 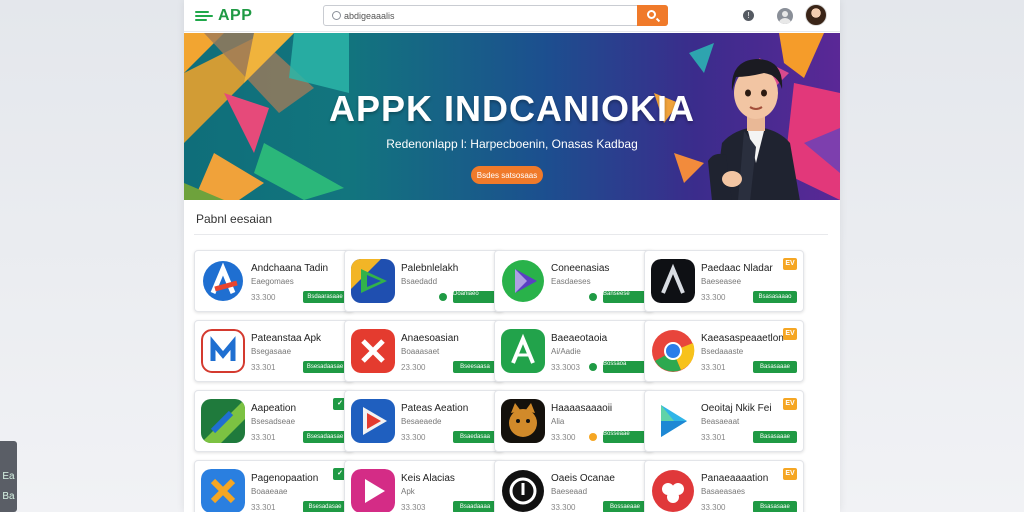 What do you see at coordinates (775, 297) in the screenshot?
I see `download-button: Bsasasaaao` at bounding box center [775, 297].